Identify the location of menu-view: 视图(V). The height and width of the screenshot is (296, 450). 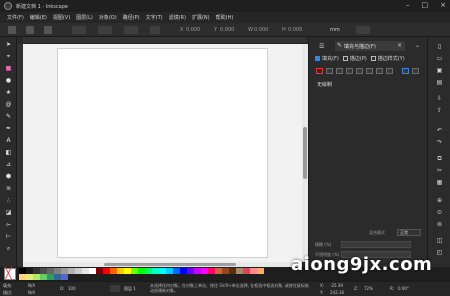
(61, 17).